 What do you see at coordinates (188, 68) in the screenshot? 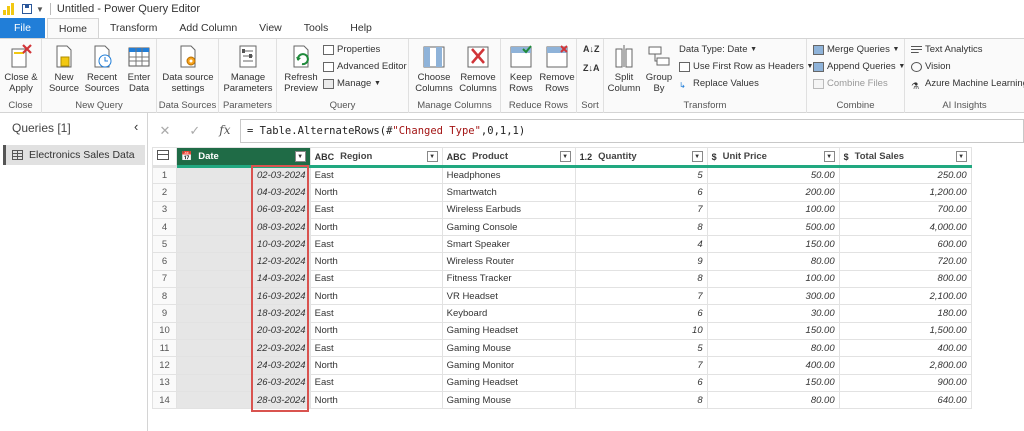
I see `data-source-settings-button: Data source settings` at bounding box center [188, 68].